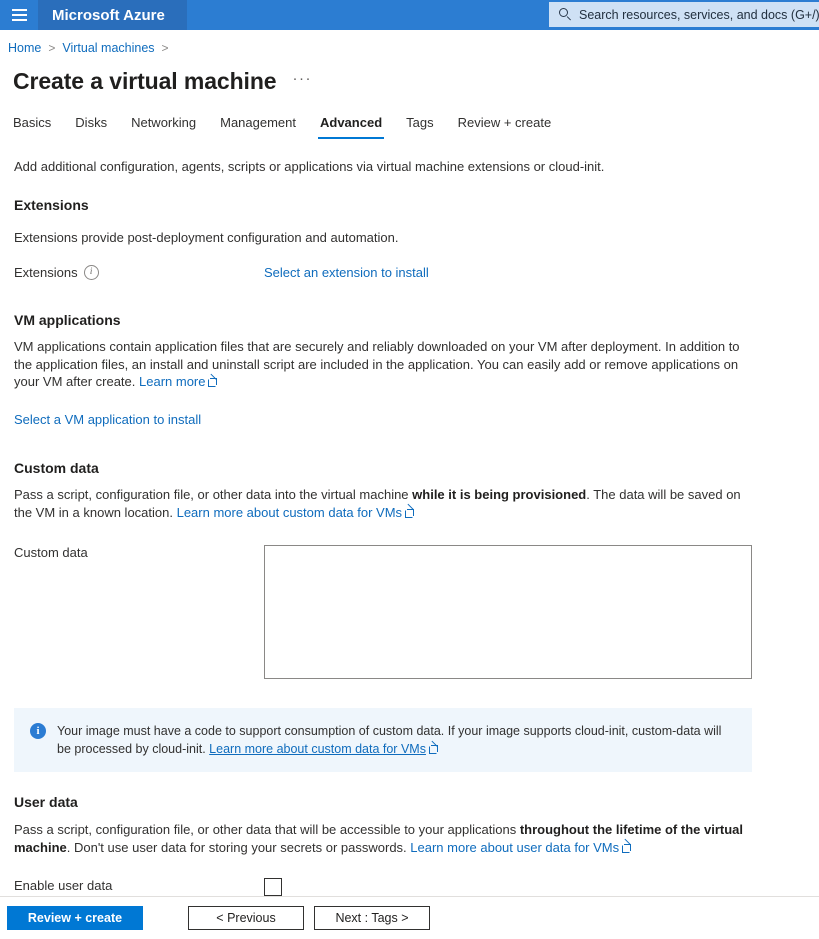  What do you see at coordinates (163, 127) in the screenshot?
I see `tab-networking: Networking` at bounding box center [163, 127].